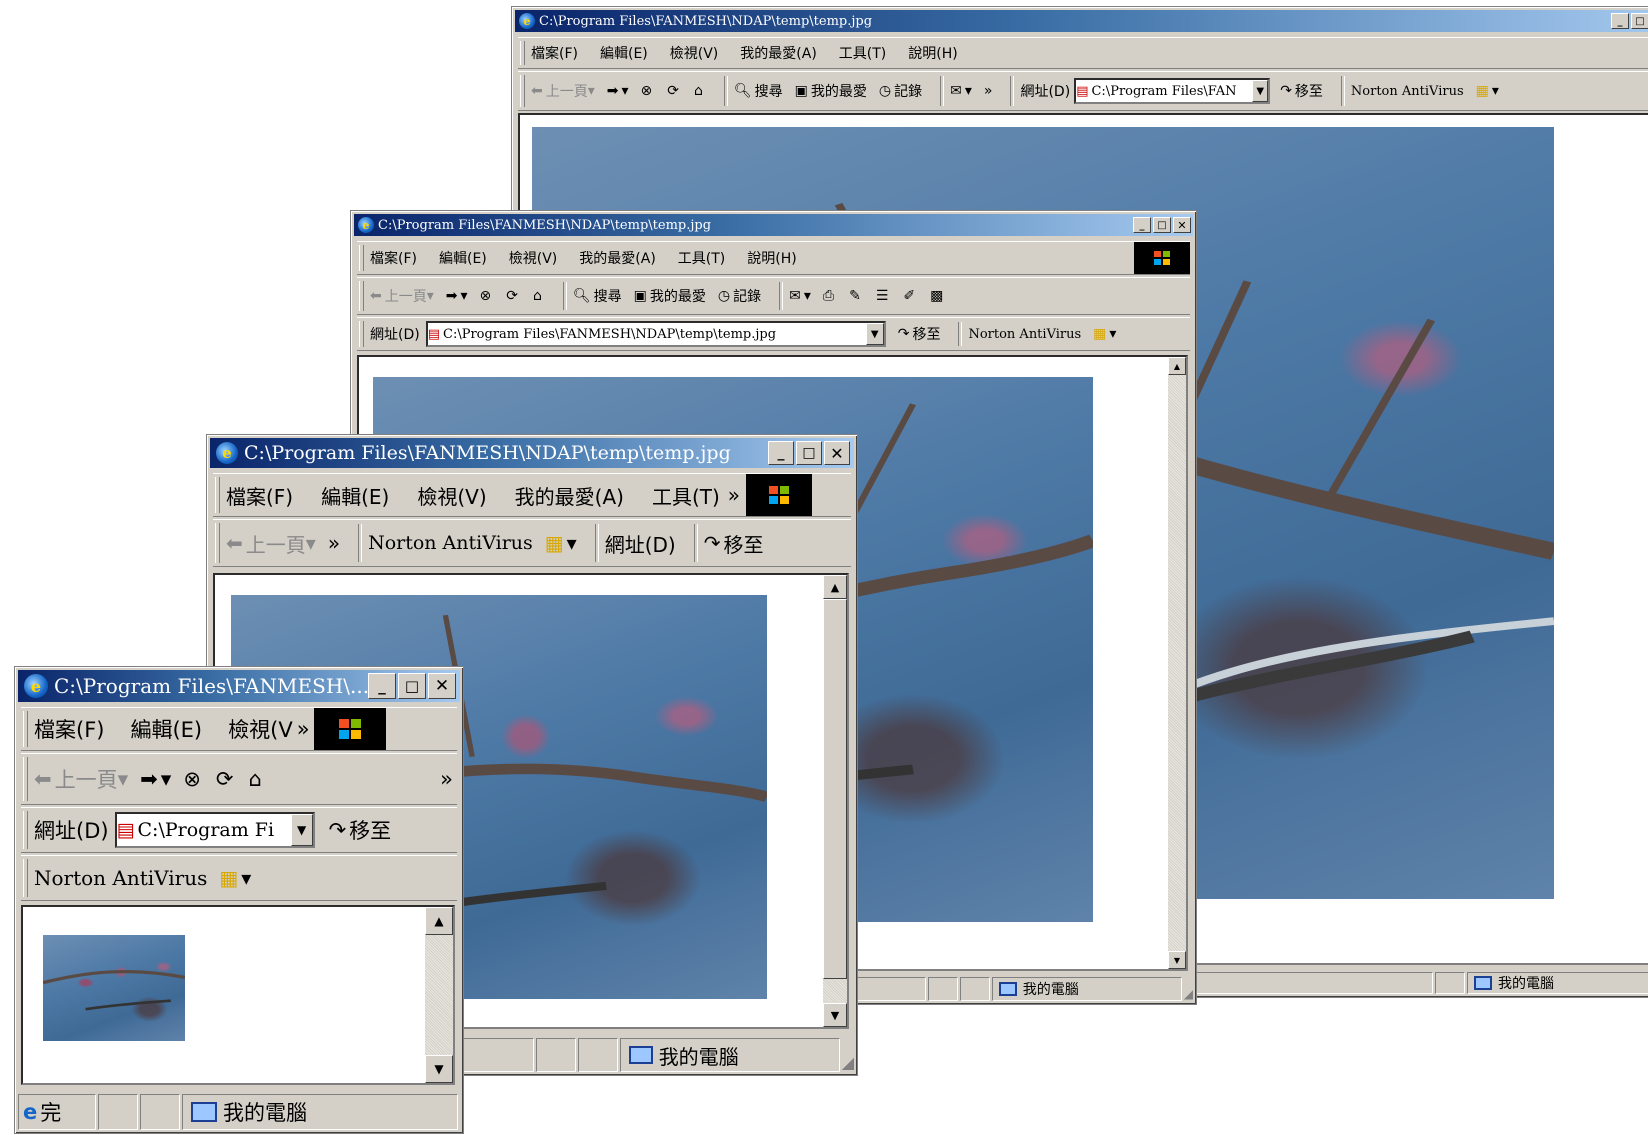  Describe the element at coordinates (360, 543) in the screenshot. I see `toolbar-separator` at that location.